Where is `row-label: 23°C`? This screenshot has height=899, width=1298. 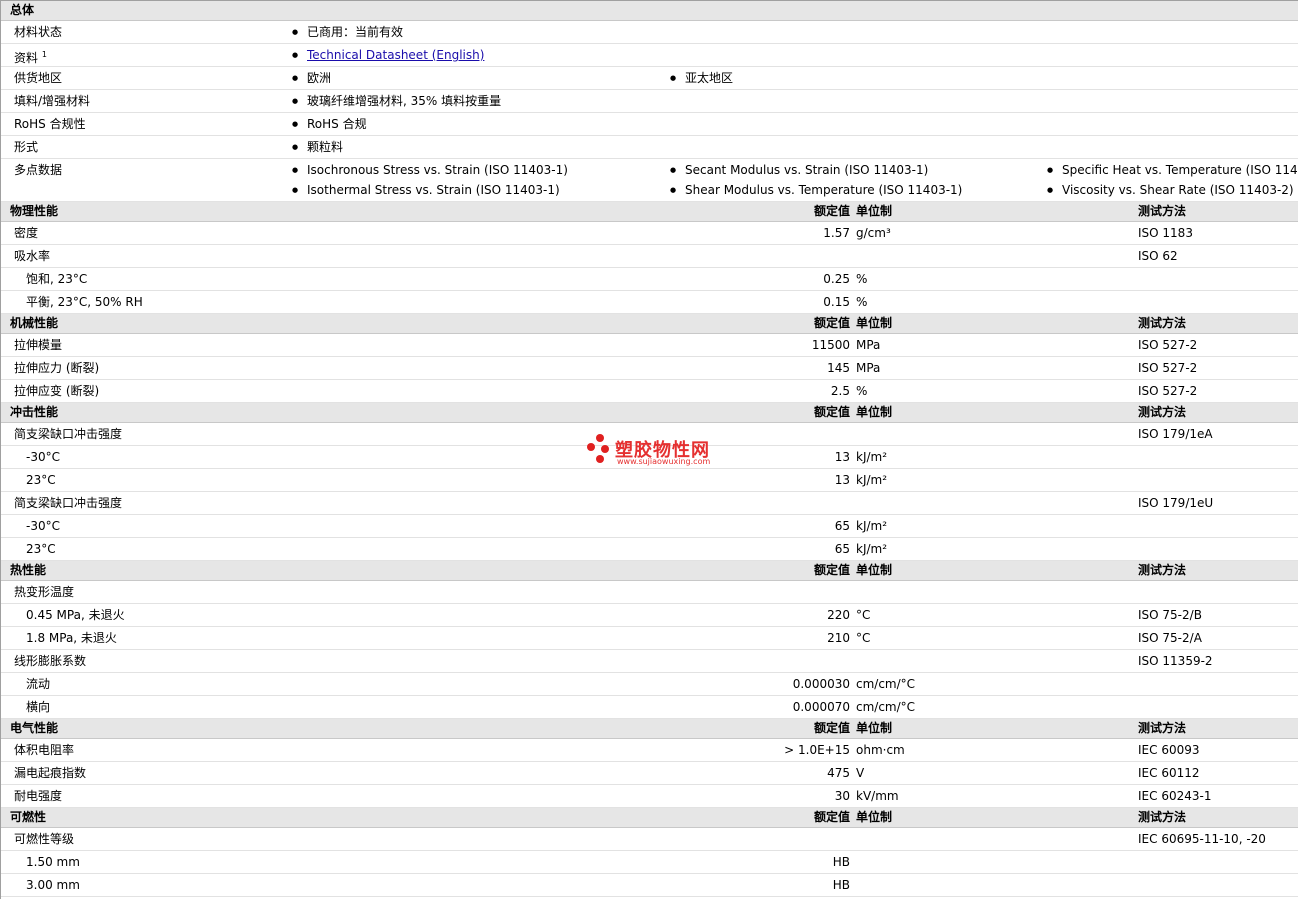 row-label: 23°C is located at coordinates (41, 480).